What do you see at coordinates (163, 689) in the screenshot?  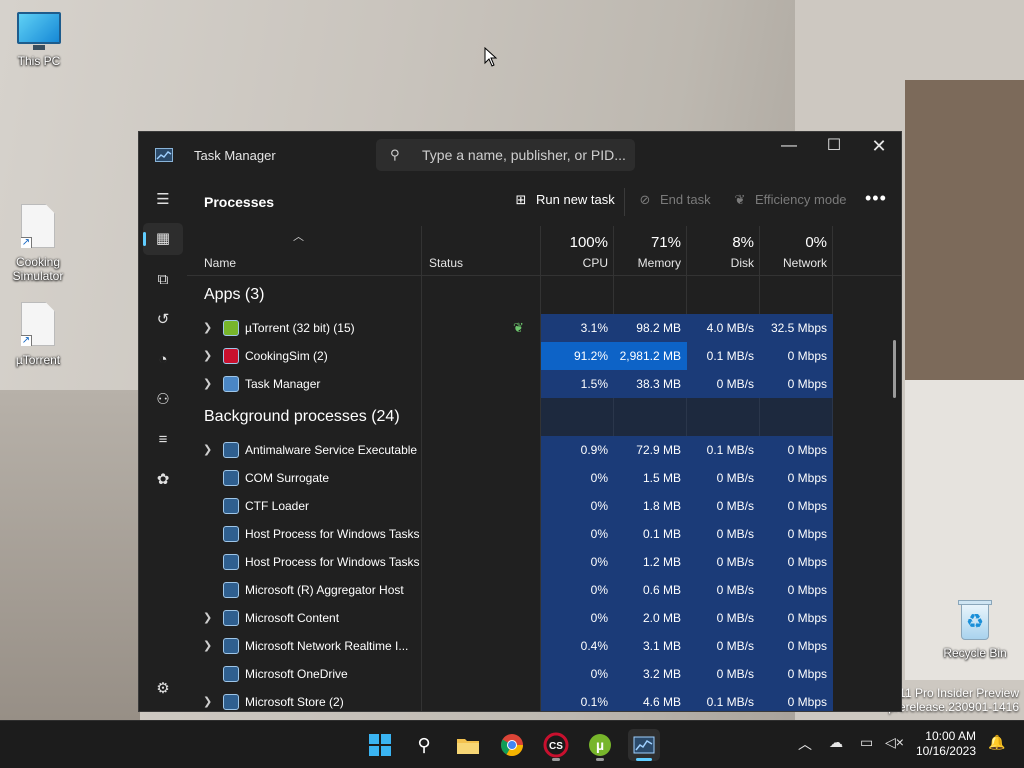 I see `nav-settings: ⚙` at bounding box center [163, 689].